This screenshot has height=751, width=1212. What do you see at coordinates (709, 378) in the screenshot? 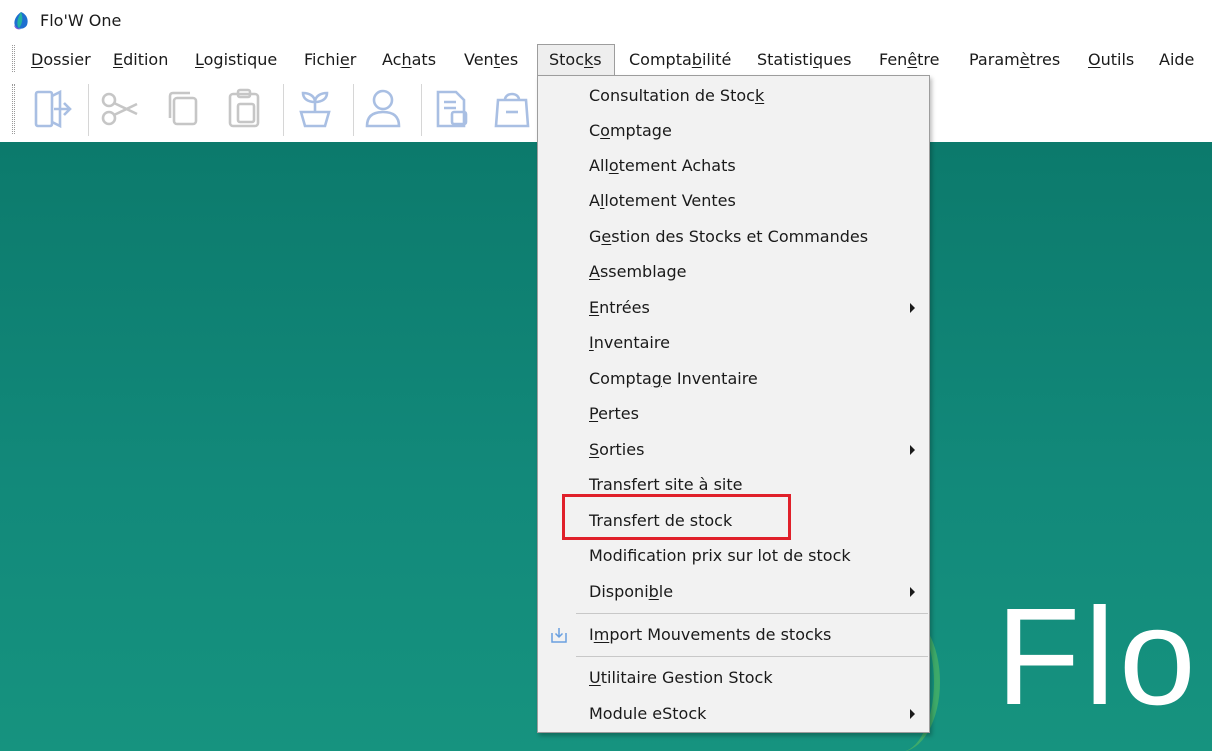
I see `lbl: e Inventaire` at bounding box center [709, 378].